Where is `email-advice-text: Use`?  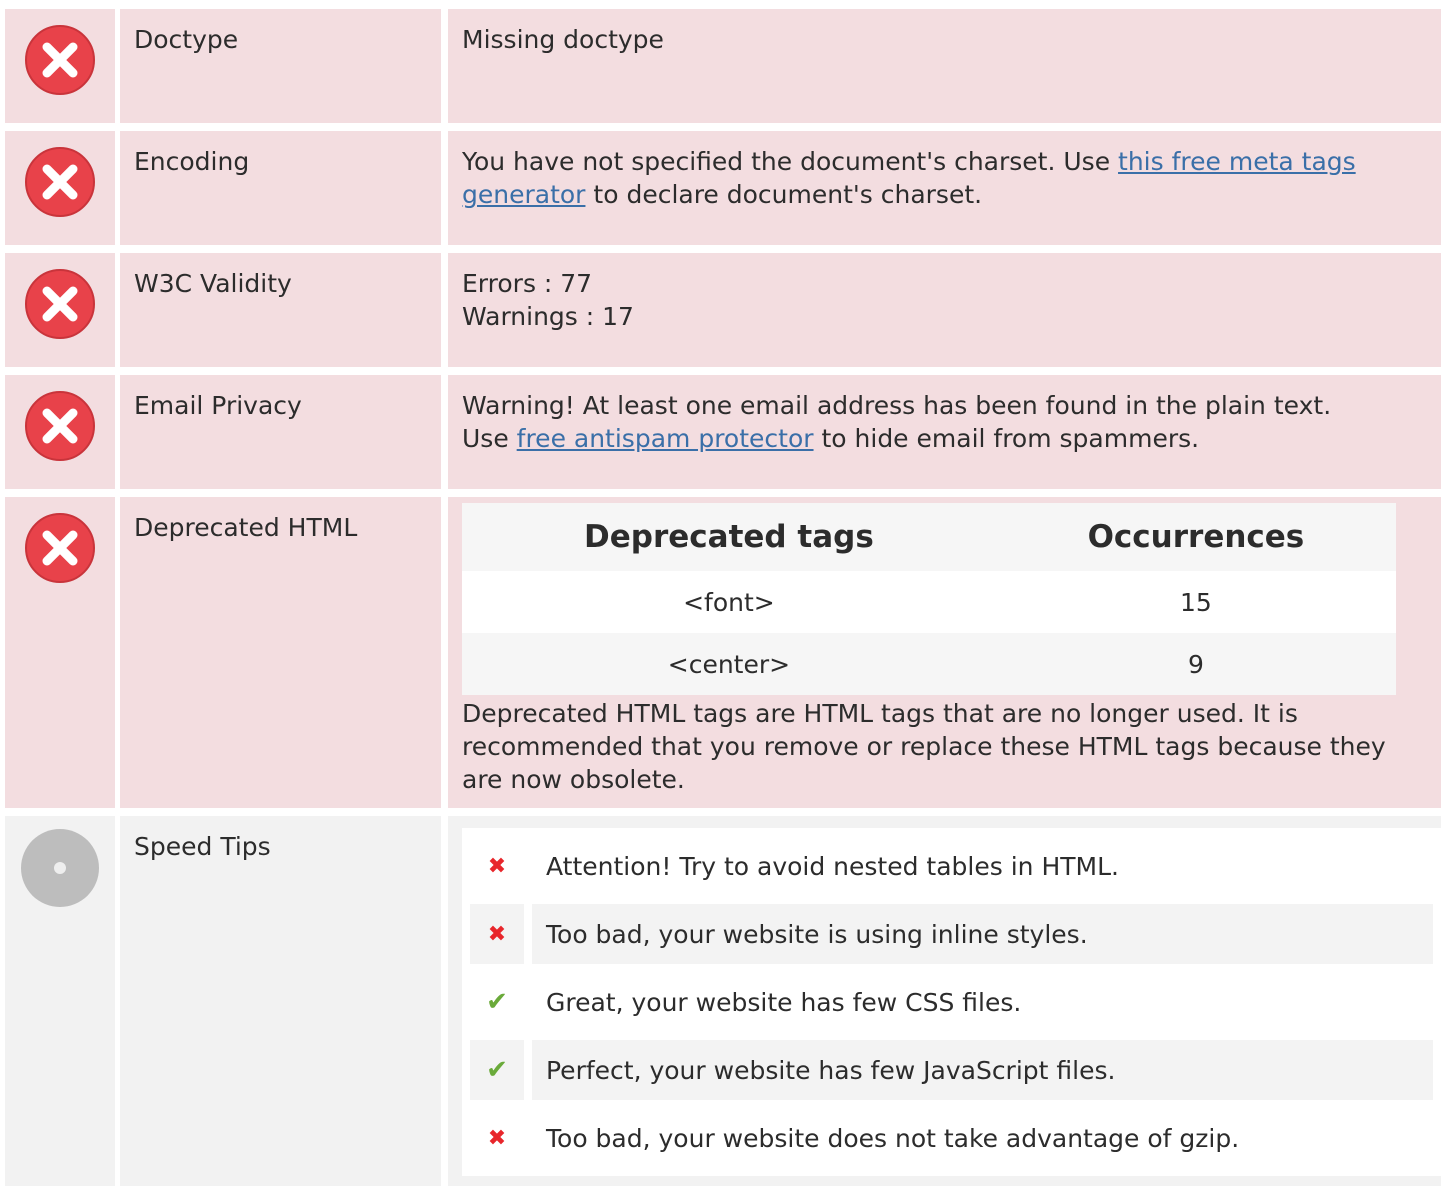 email-advice-text: Use is located at coordinates (489, 438).